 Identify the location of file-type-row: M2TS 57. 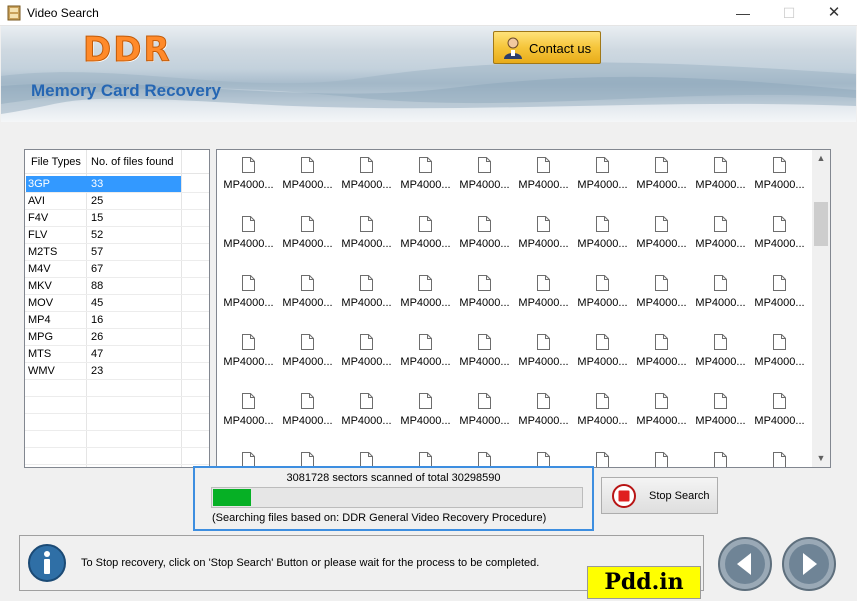
(117, 252).